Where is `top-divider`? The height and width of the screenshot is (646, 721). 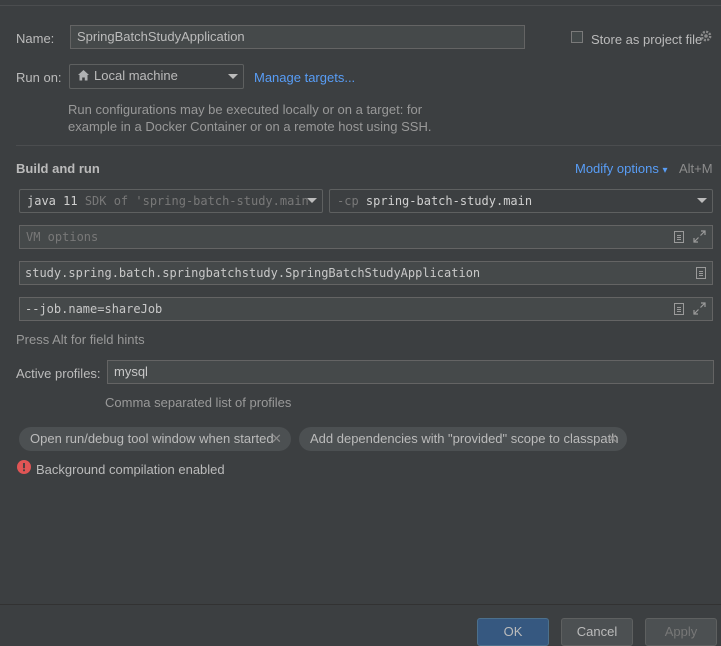 top-divider is located at coordinates (360, 5).